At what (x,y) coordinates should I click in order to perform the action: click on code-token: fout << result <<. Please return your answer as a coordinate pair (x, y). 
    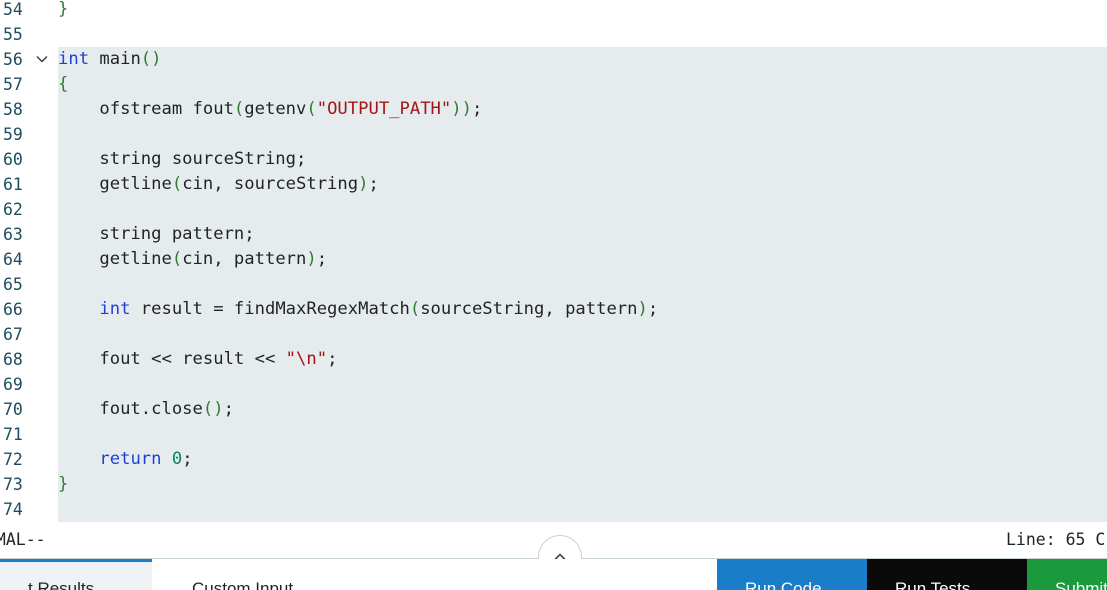
    Looking at the image, I should click on (172, 359).